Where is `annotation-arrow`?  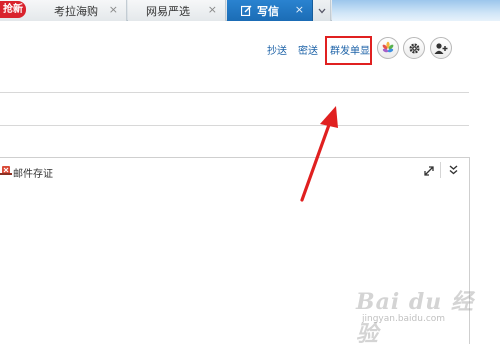 annotation-arrow is located at coordinates (319, 154).